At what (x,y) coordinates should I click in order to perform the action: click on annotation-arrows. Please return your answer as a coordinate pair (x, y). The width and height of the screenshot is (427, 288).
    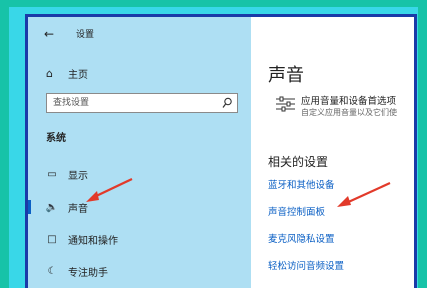
    Looking at the image, I should click on (238, 192).